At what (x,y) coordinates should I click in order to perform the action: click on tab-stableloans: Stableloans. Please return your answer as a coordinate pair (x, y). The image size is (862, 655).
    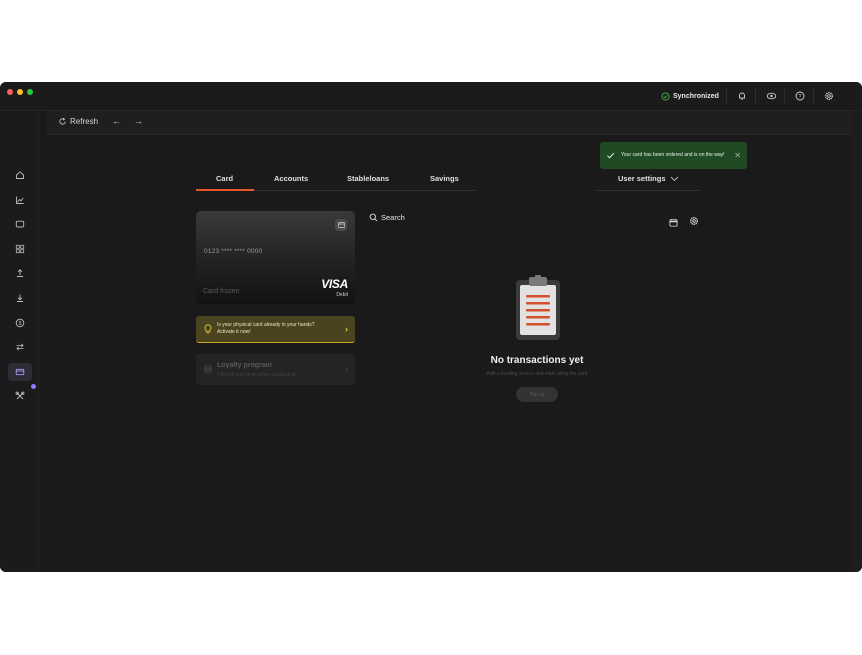
    Looking at the image, I should click on (368, 178).